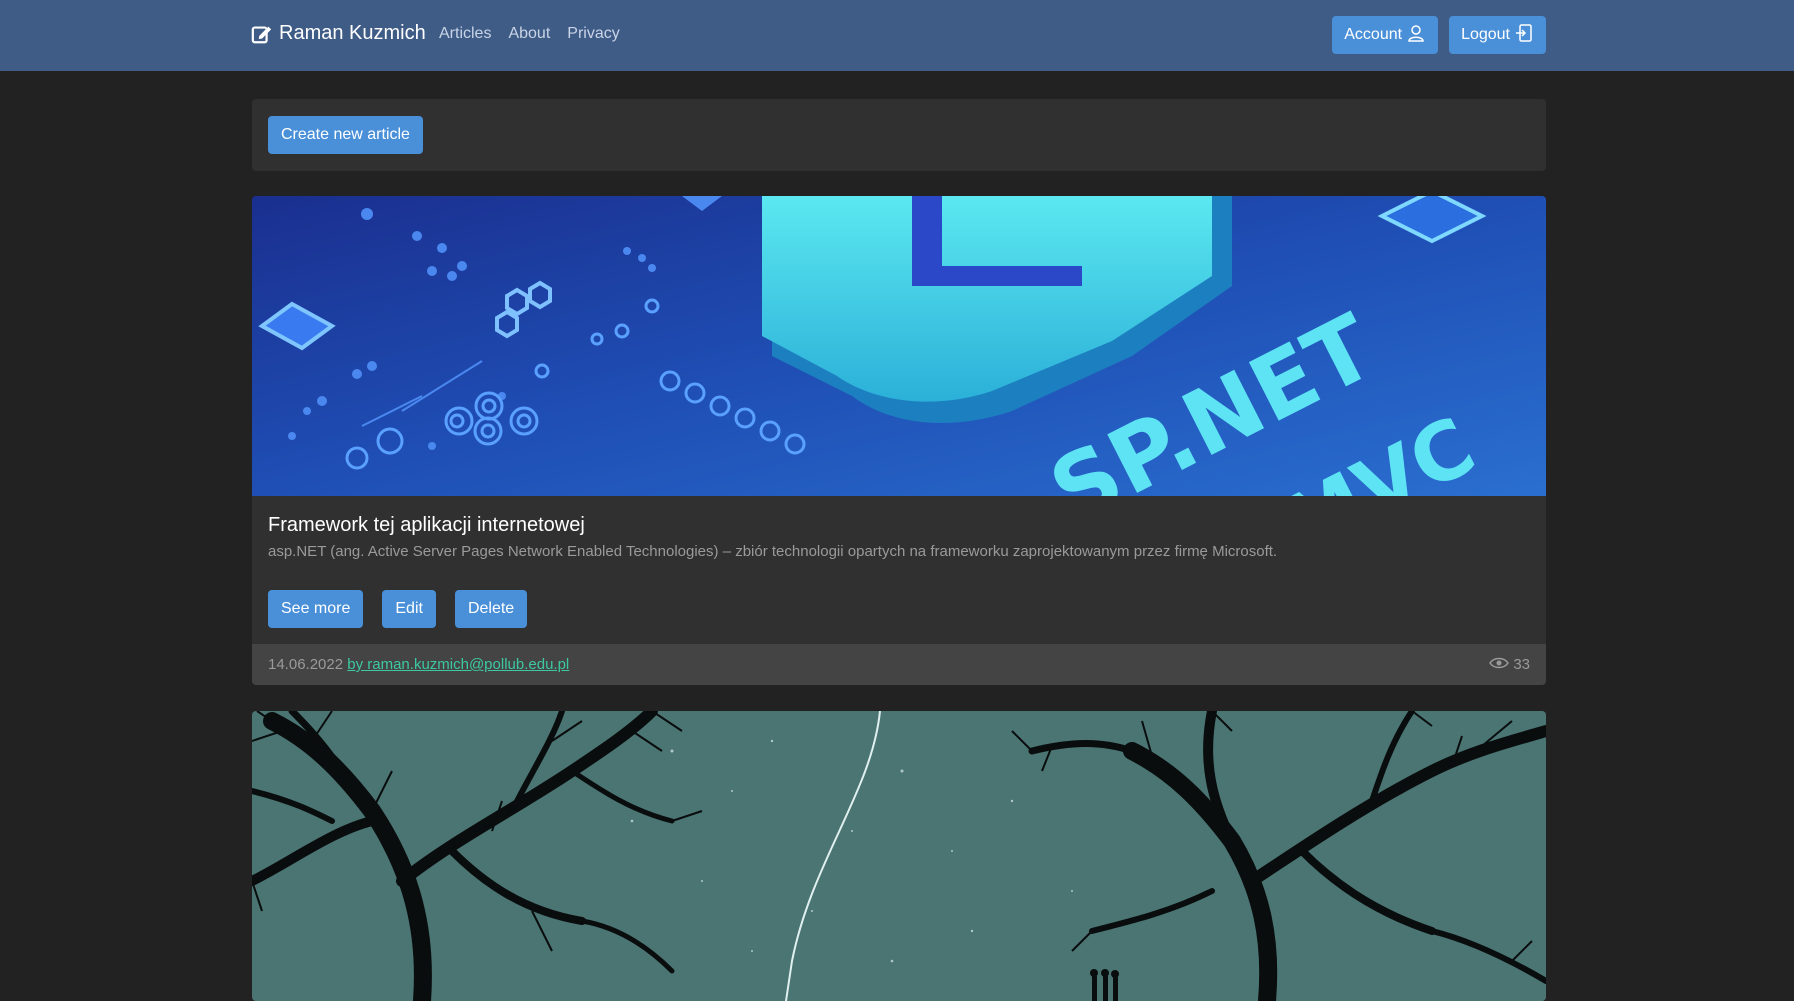  Describe the element at coordinates (1373, 34) in the screenshot. I see `account-label: Account` at that location.